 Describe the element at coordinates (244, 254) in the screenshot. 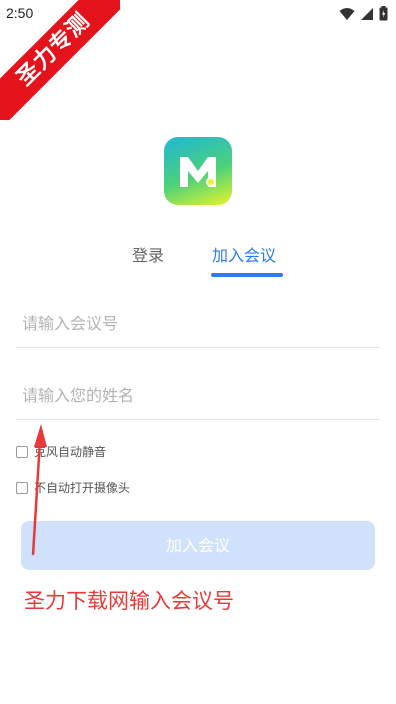

I see `tab-join-meeting: 加入会议` at that location.